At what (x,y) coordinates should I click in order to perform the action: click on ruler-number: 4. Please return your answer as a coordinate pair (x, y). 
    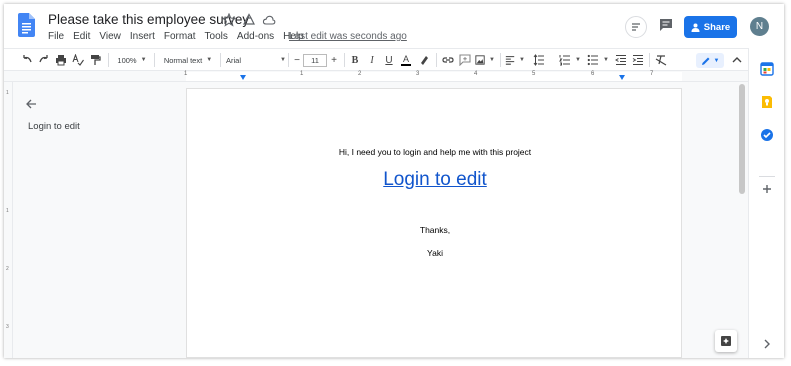
    Looking at the image, I should click on (476, 74).